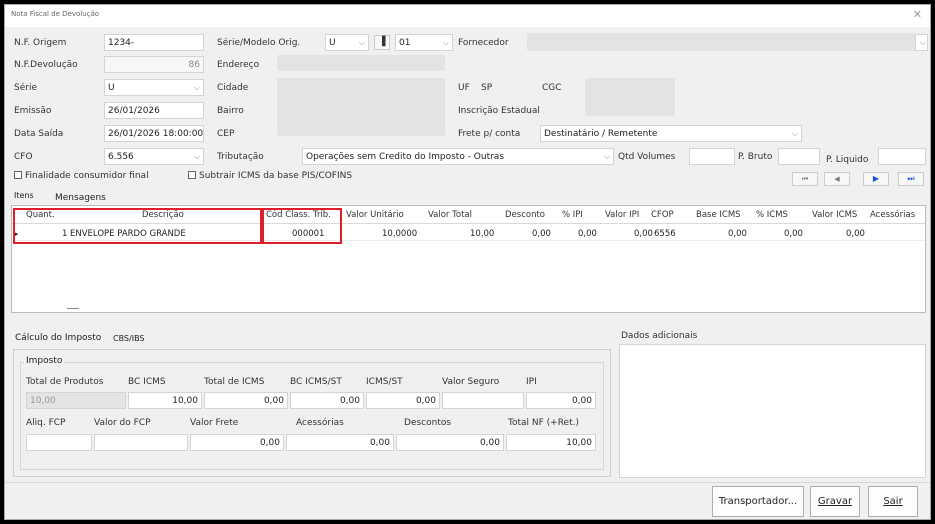 Image resolution: width=935 pixels, height=524 pixels. What do you see at coordinates (428, 423) in the screenshot?
I see `descontos-label: Descontos` at bounding box center [428, 423].